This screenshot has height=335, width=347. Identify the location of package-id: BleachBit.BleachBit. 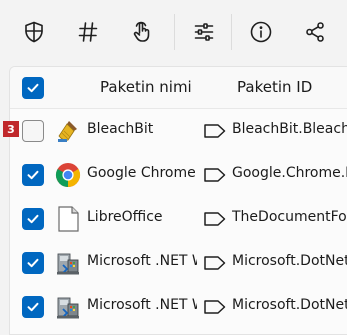
(289, 129).